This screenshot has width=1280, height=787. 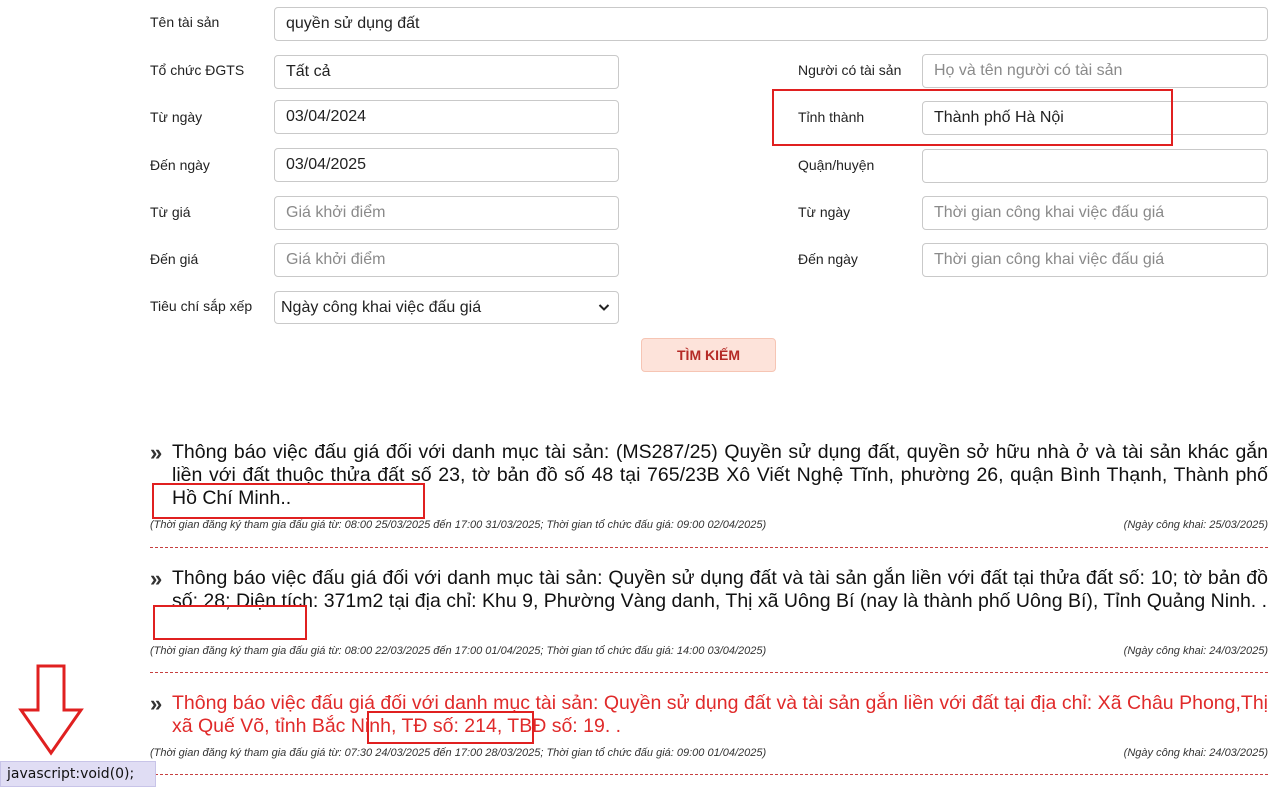 I want to click on result-published-date: (Ngày công khai: 25/03/2025), so click(x=1195, y=525).